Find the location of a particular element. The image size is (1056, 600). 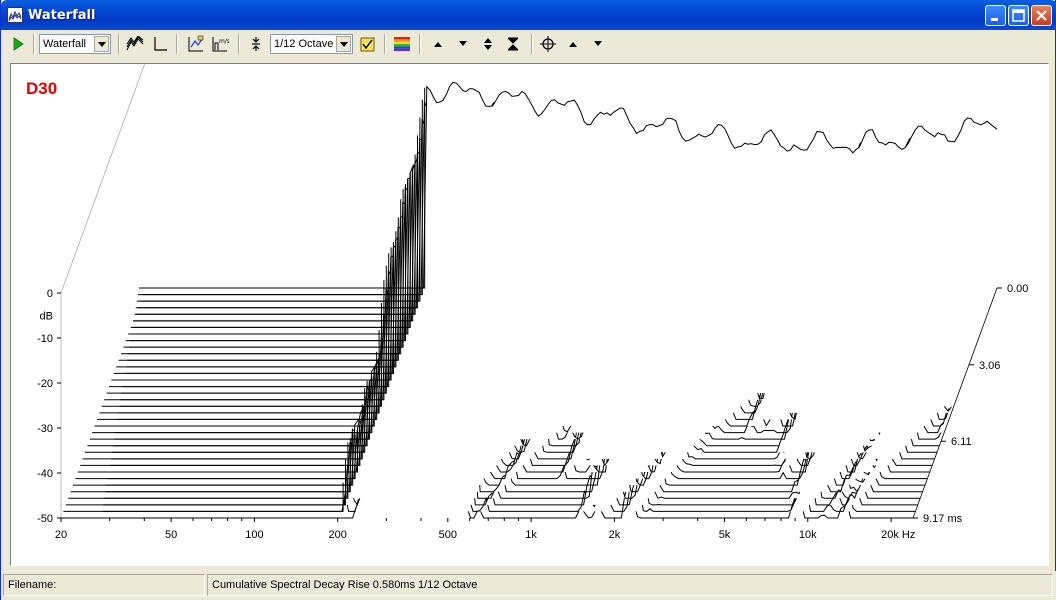

units-icon: m/s is located at coordinates (220, 44).